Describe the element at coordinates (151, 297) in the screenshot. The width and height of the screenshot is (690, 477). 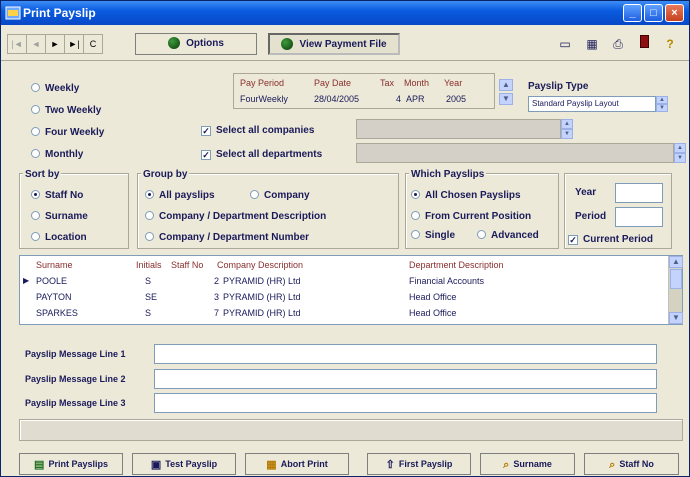
I see `cell-initials: SE` at that location.